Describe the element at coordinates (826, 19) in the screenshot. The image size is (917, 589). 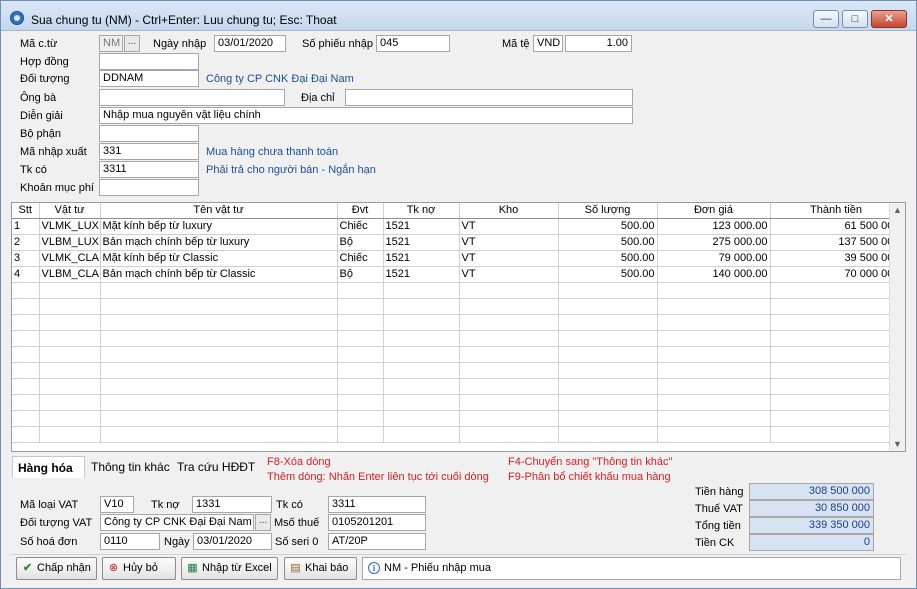
I see `minimize-button: —` at that location.